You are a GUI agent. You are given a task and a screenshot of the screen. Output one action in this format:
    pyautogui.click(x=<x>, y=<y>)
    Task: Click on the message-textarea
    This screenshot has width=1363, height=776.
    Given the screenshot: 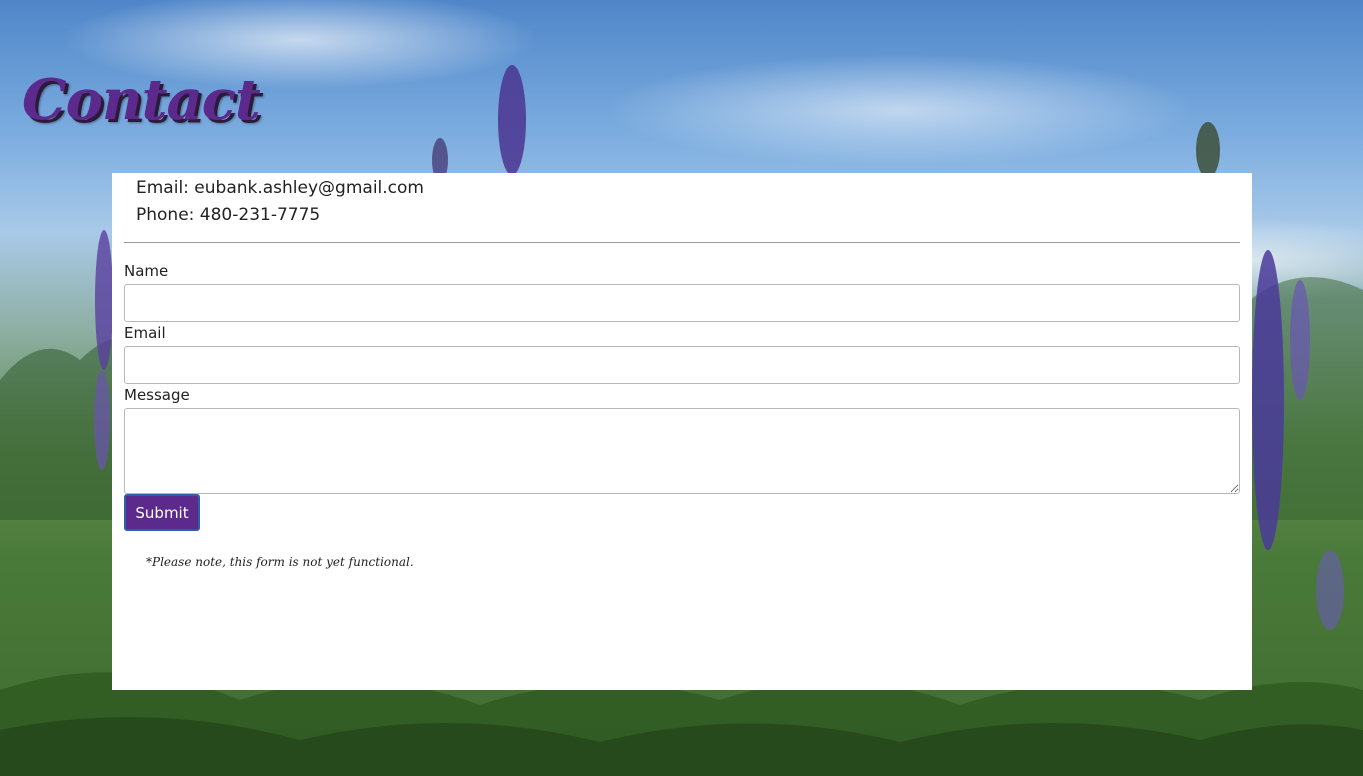 What is the action you would take?
    pyautogui.click(x=682, y=451)
    